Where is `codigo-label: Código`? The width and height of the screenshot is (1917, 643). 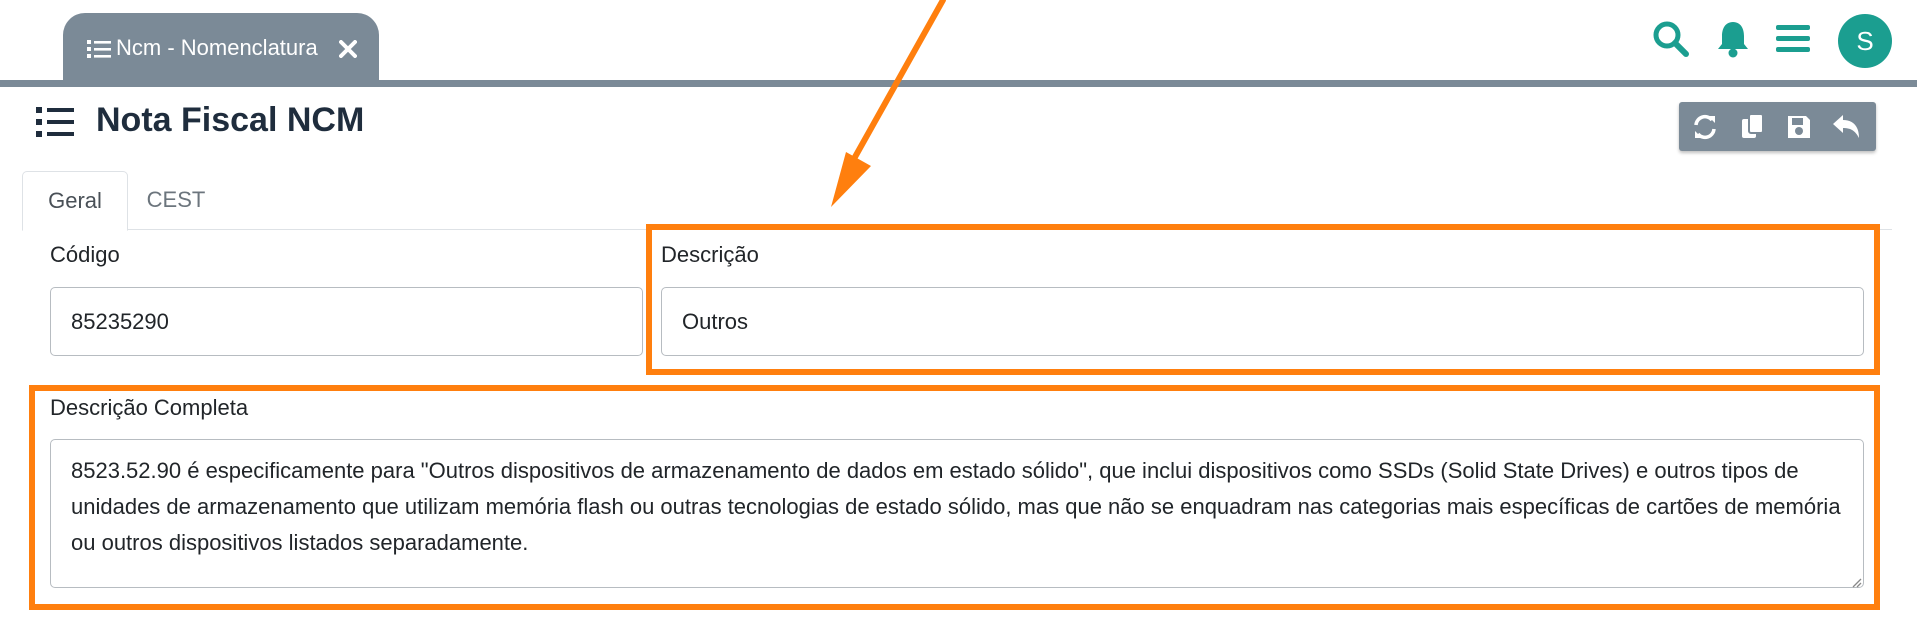 codigo-label: Código is located at coordinates (85, 254).